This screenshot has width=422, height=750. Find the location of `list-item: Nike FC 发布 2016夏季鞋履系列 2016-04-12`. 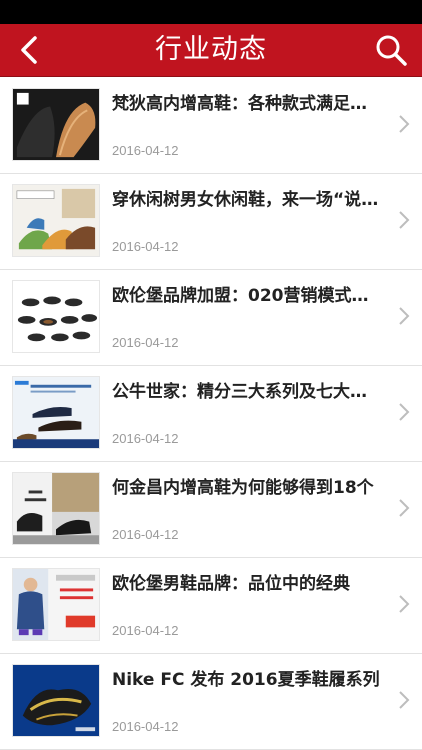

list-item: Nike FC 发布 2016夏季鞋履系列 2016-04-12 is located at coordinates (211, 702).